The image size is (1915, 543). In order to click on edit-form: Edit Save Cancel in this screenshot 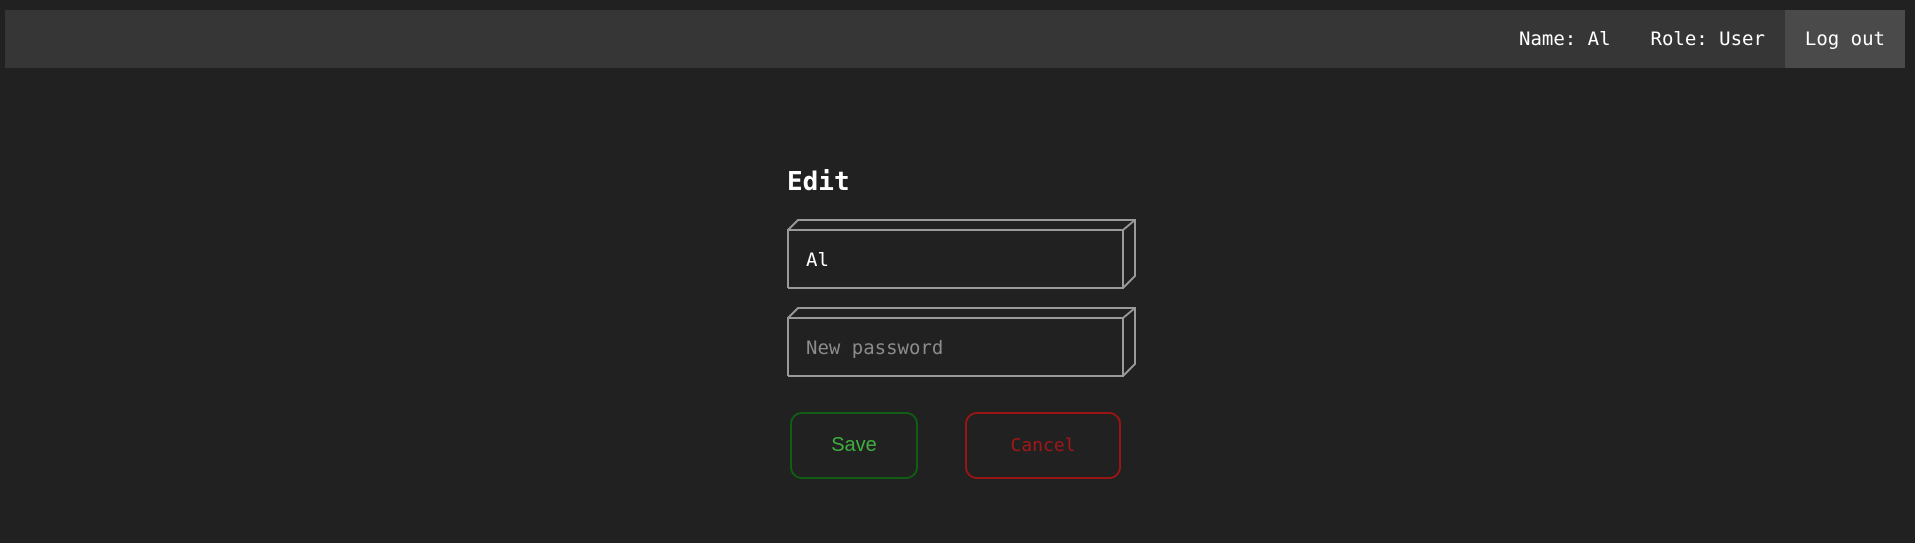, I will do `click(961, 322)`.